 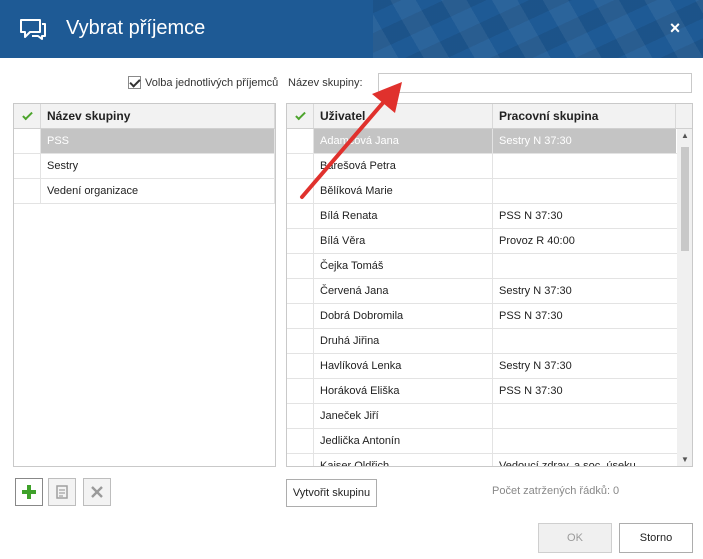 I want to click on table-row: Bělíková Marie, so click(x=482, y=191).